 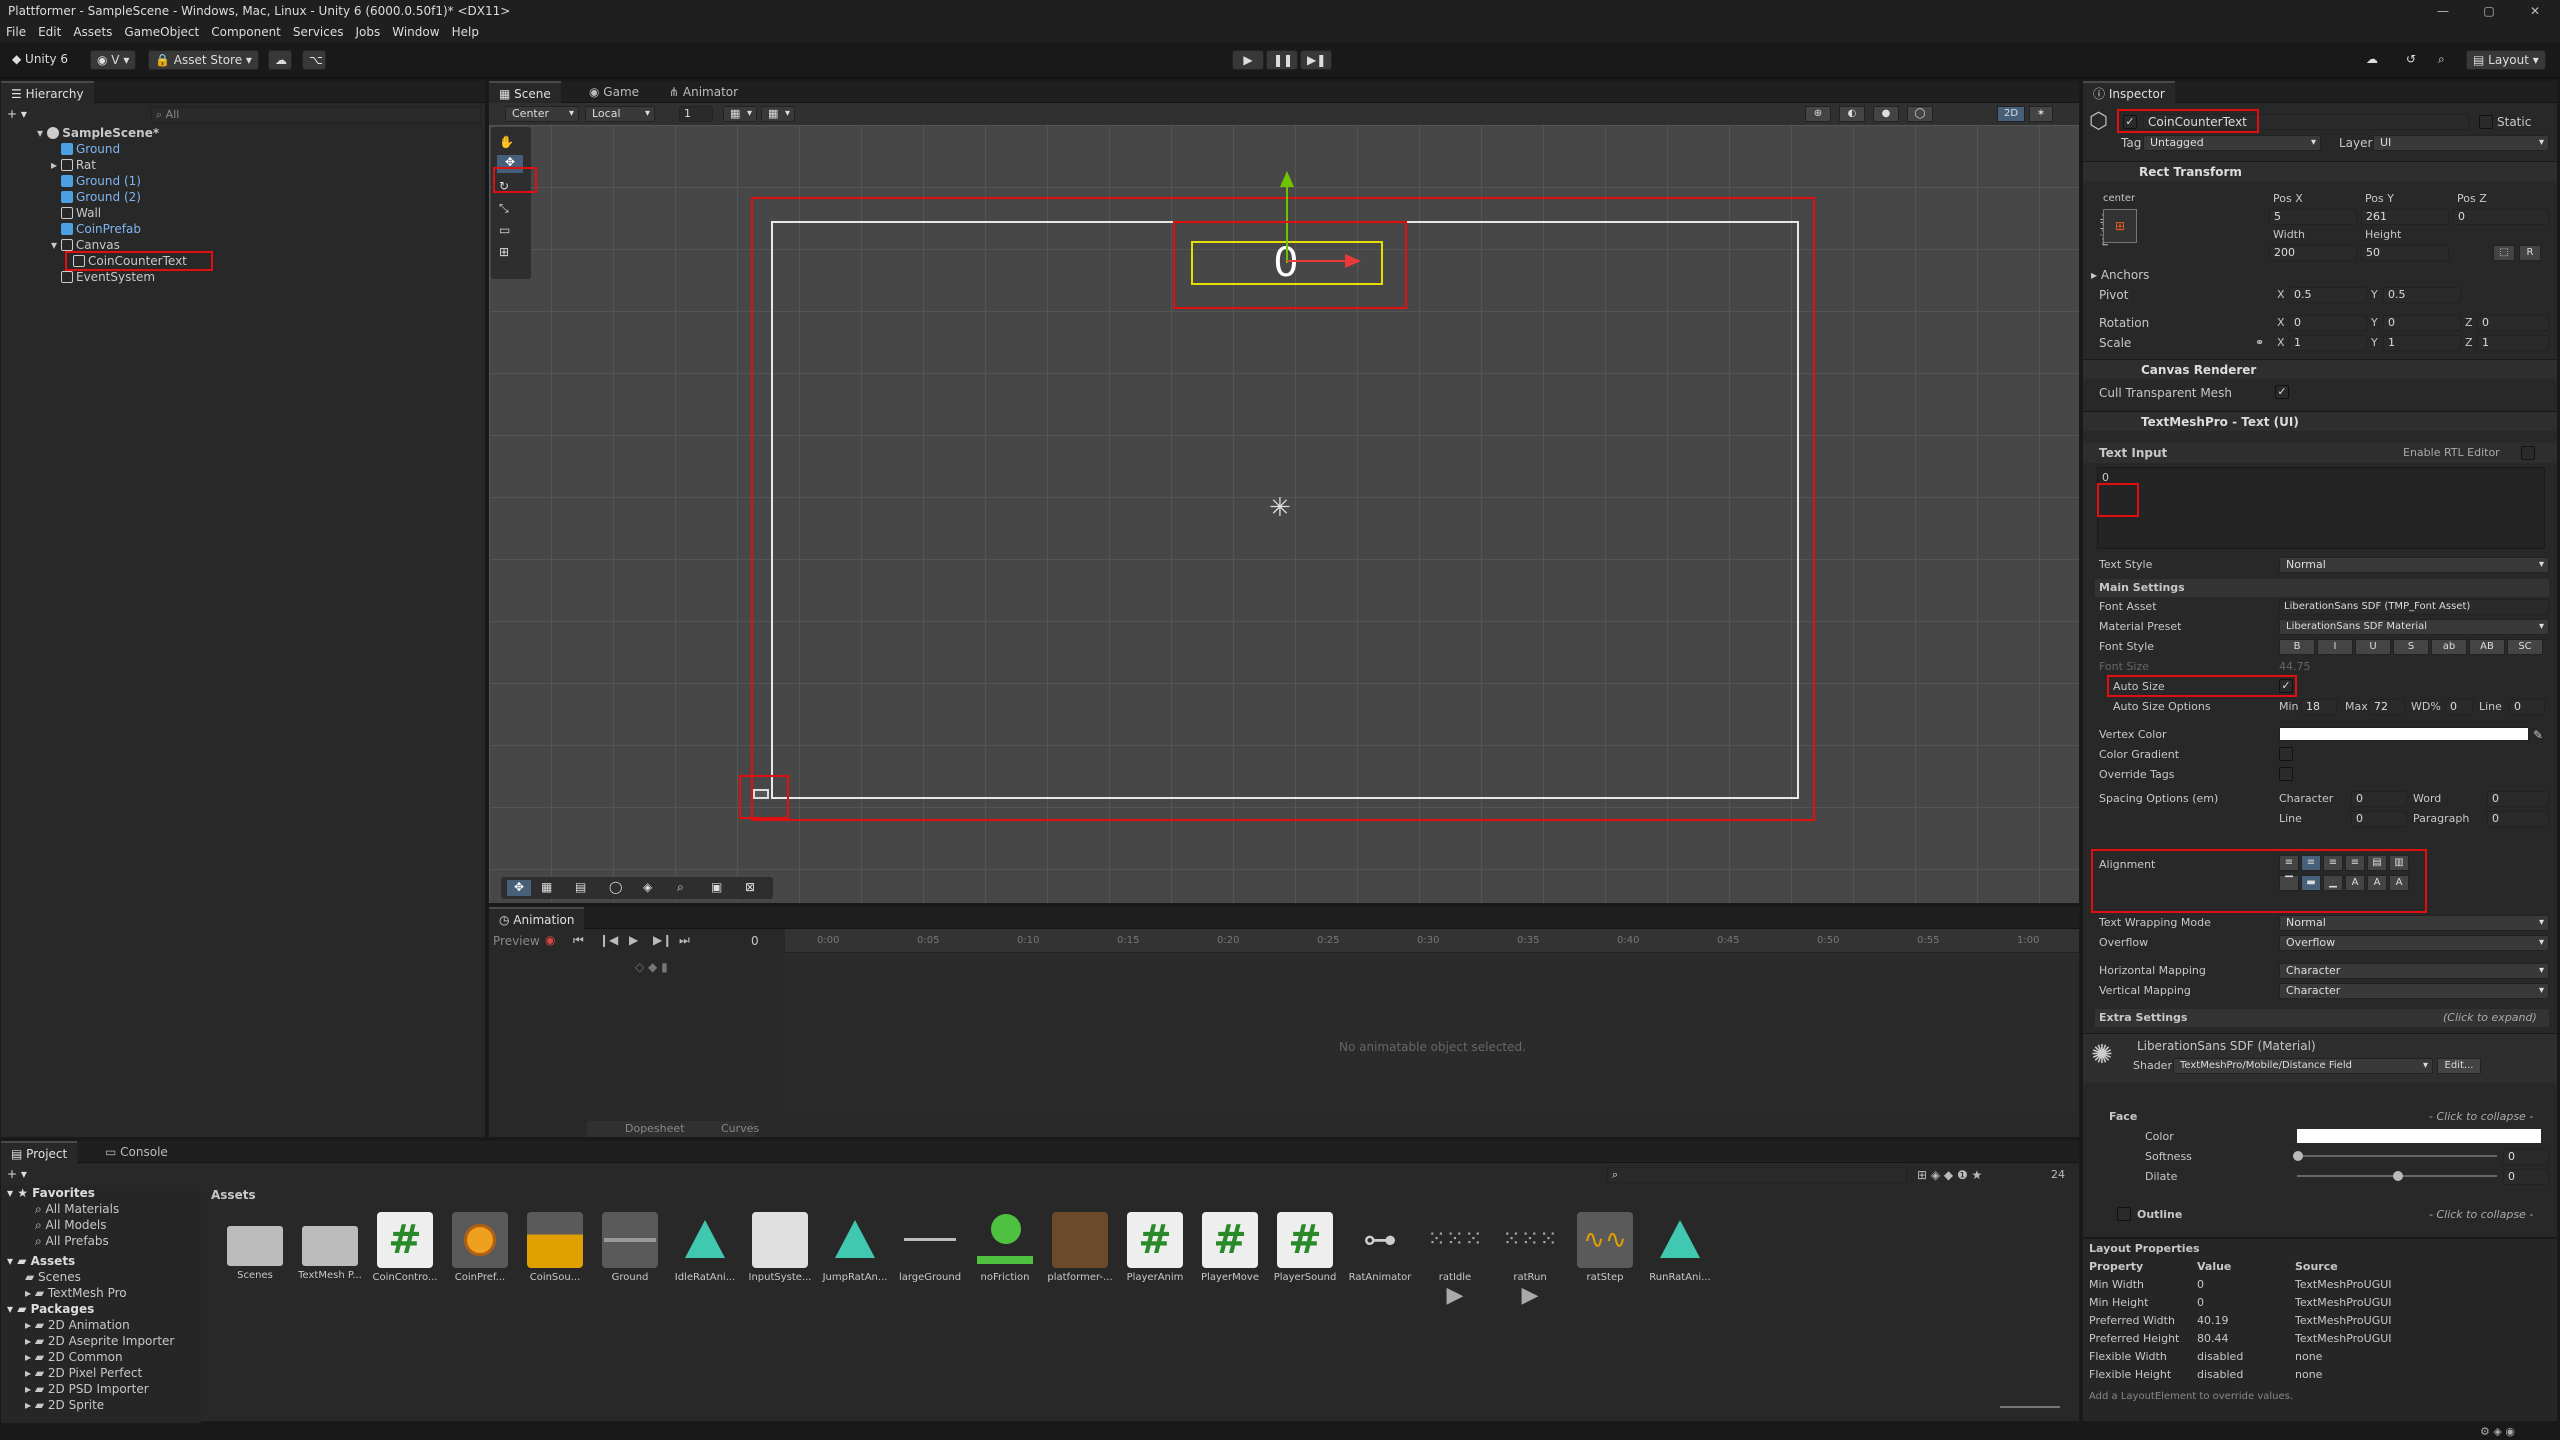 What do you see at coordinates (74, 1357) in the screenshot?
I see `pkg-2d-common: ▸ ▰ 2D Common` at bounding box center [74, 1357].